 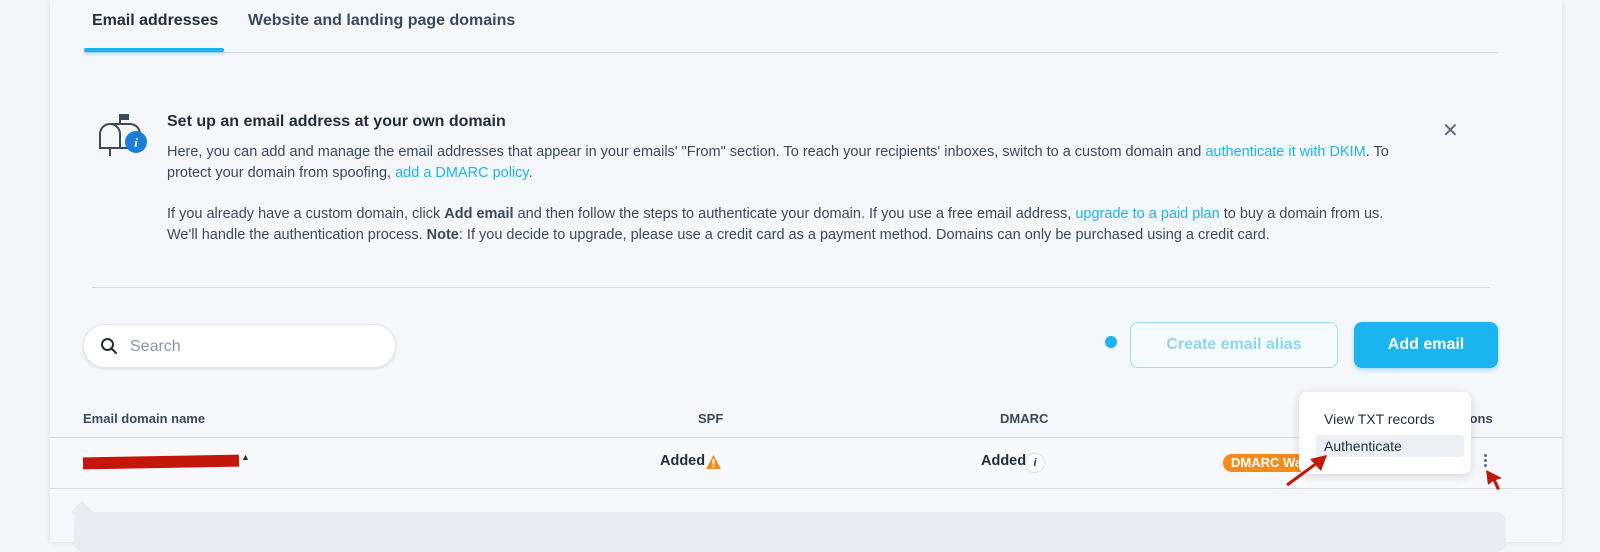 What do you see at coordinates (1494, 480) in the screenshot?
I see `red-pointer-annotation` at bounding box center [1494, 480].